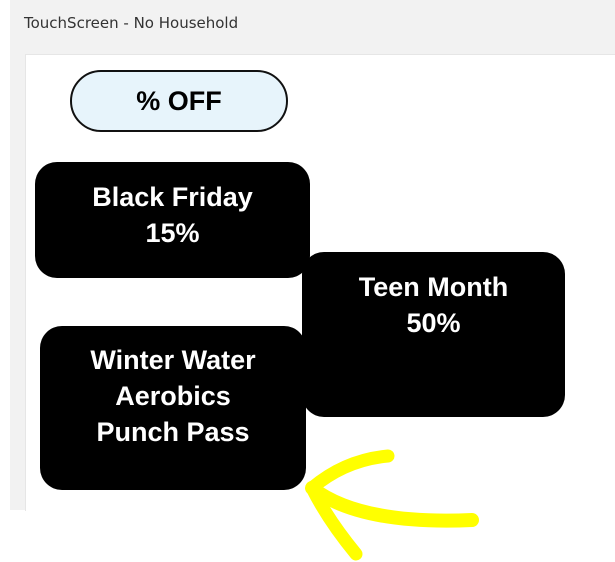 The height and width of the screenshot is (562, 615). I want to click on discount-tile-teen-month: Teen Month 50%, so click(433, 334).